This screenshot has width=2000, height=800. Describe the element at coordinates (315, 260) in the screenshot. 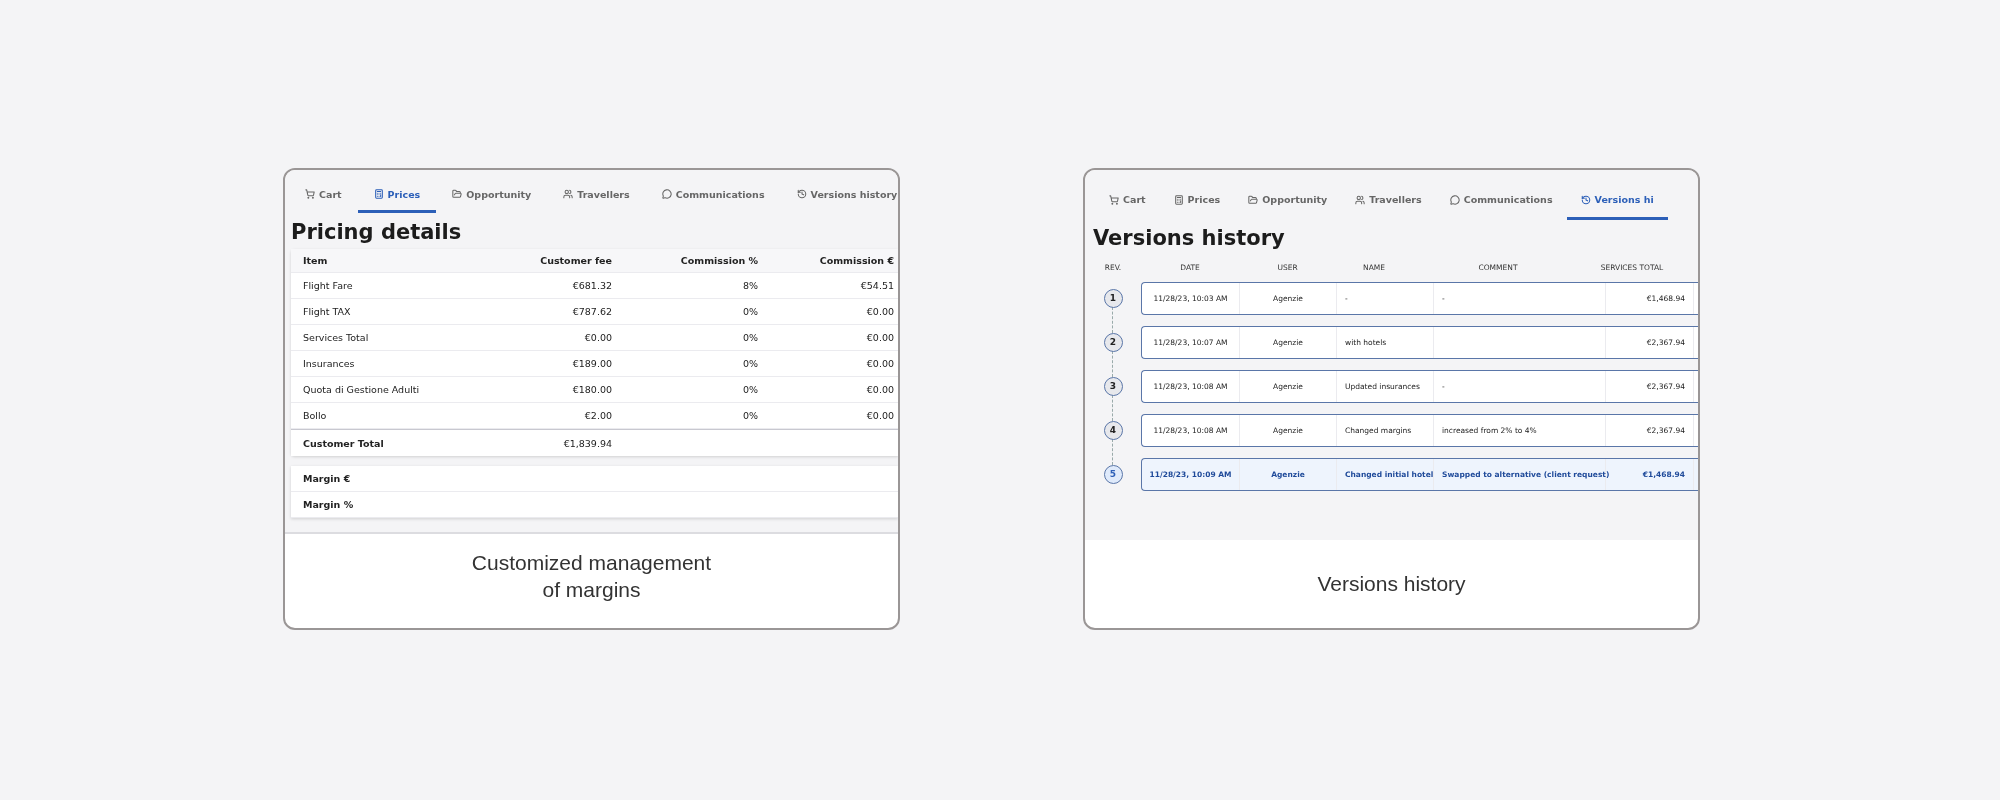

I see `column-header: Item` at that location.